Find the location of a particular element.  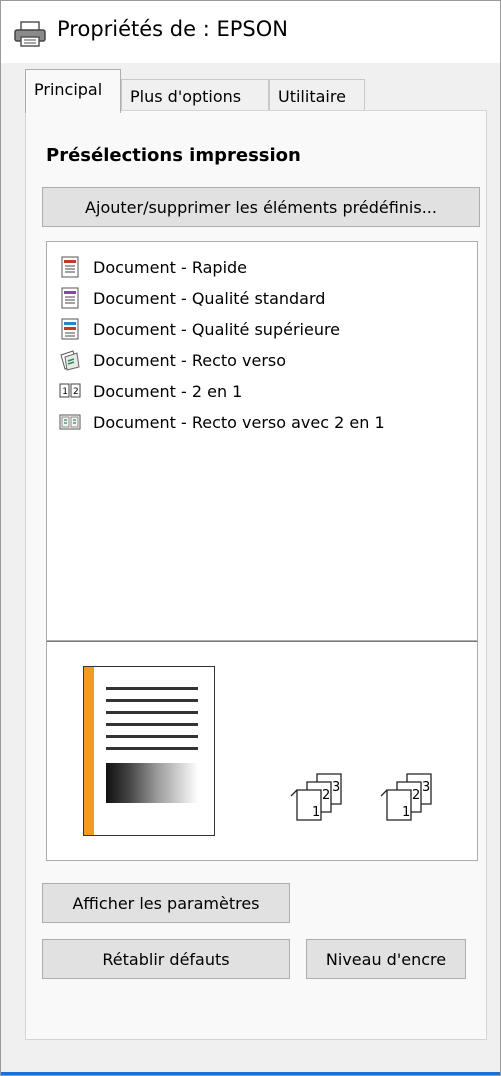

preset-label: Document - Qualité standard is located at coordinates (209, 298).